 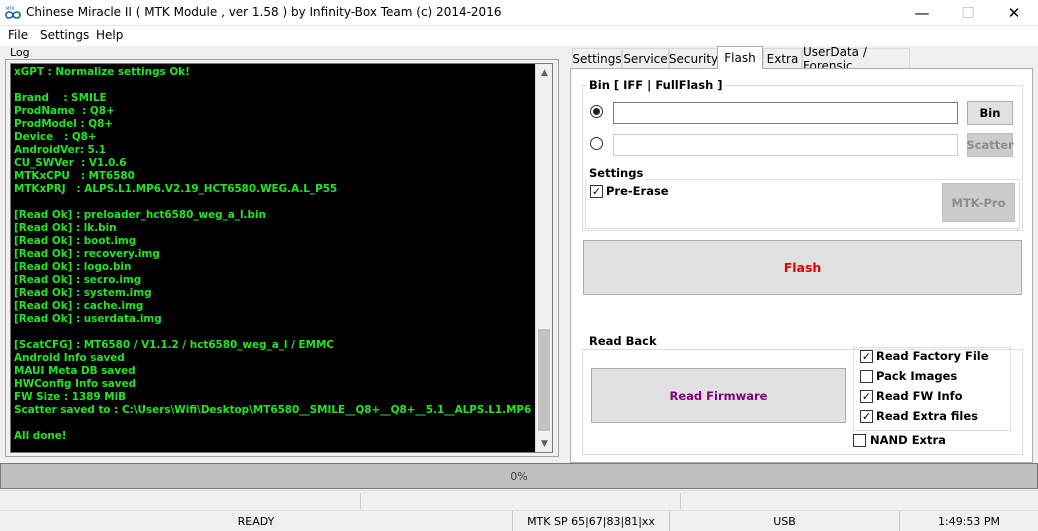 What do you see at coordinates (740, 57) in the screenshot?
I see `tab-flash: Flash` at bounding box center [740, 57].